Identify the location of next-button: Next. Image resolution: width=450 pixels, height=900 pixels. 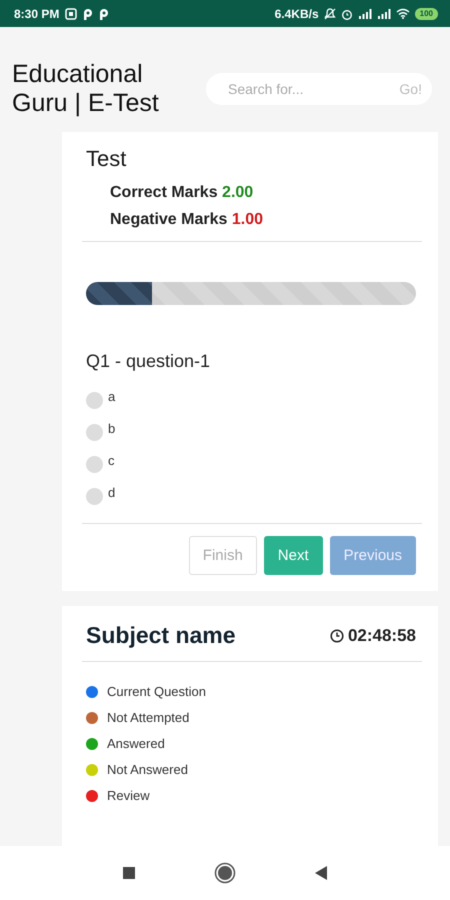
(293, 555).